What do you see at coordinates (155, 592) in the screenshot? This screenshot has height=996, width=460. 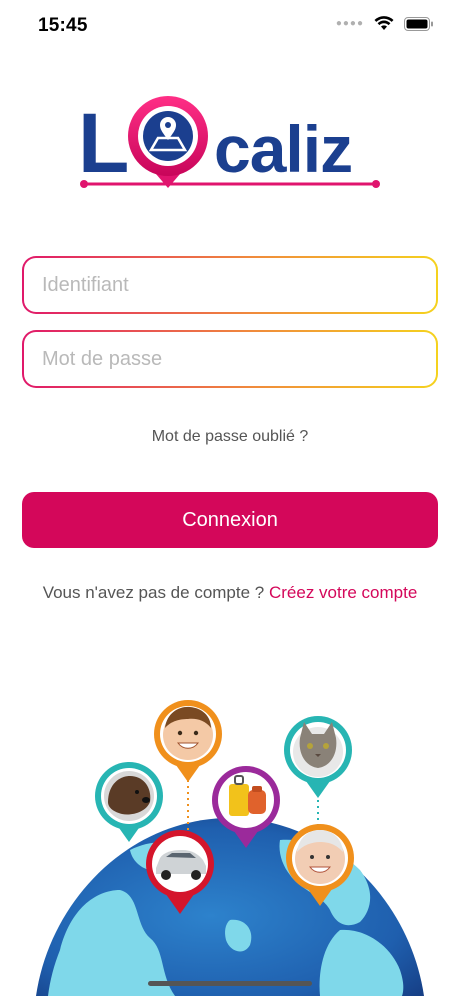 I see `signup-prompt-text: Vous n'avez pas de compte ?` at bounding box center [155, 592].